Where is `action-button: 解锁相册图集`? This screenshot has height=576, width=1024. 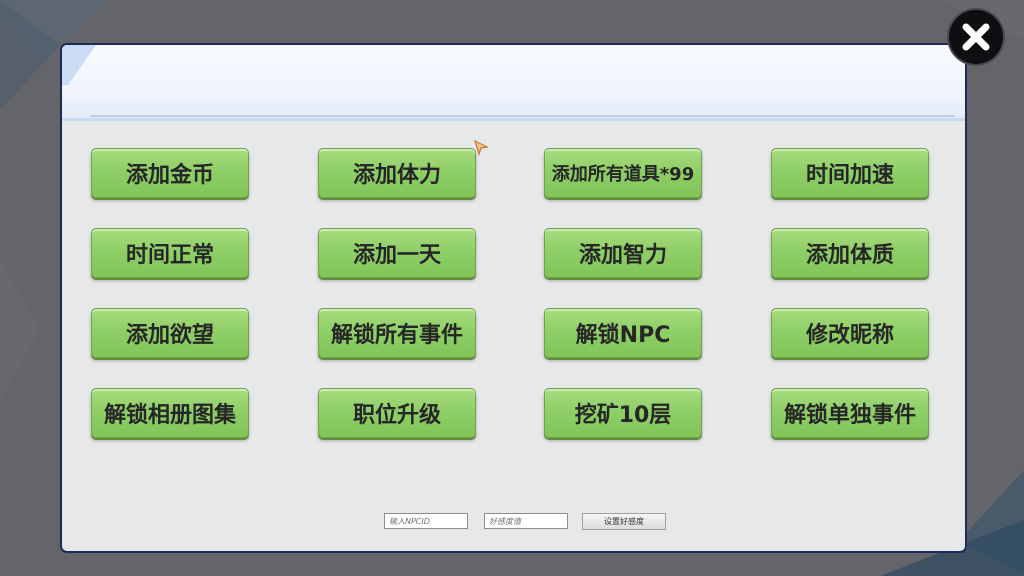 action-button: 解锁相册图集 is located at coordinates (170, 413).